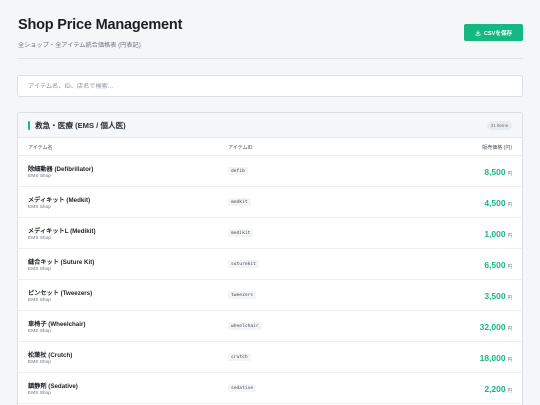 The image size is (540, 405). Describe the element at coordinates (245, 326) in the screenshot. I see `item-id: wheelchair` at that location.